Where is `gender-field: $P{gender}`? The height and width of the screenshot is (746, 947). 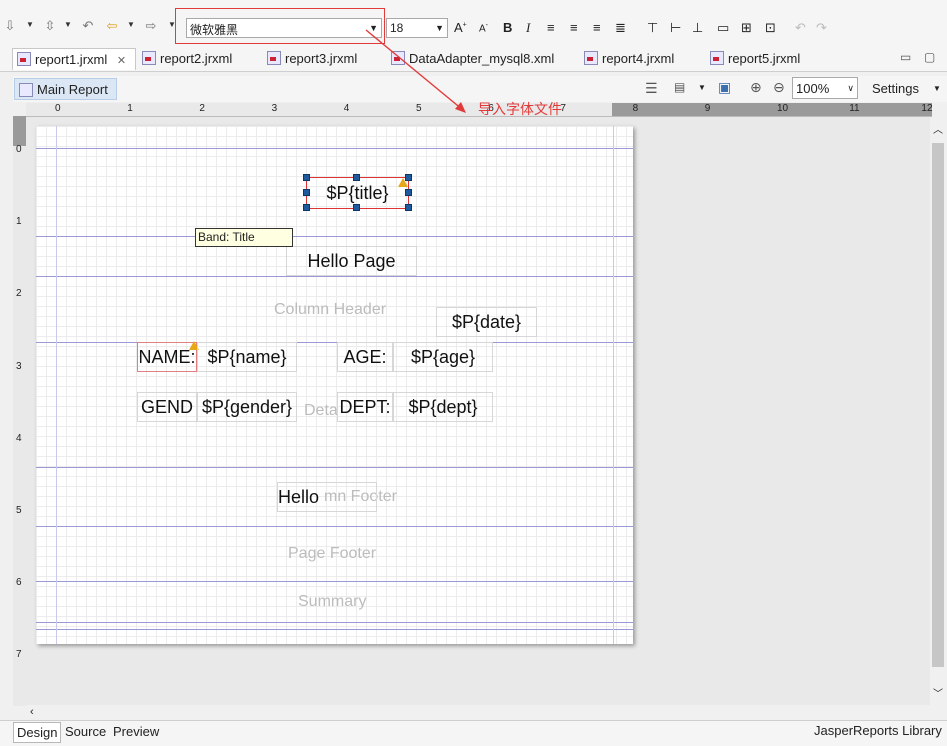 gender-field: $P{gender} is located at coordinates (247, 407).